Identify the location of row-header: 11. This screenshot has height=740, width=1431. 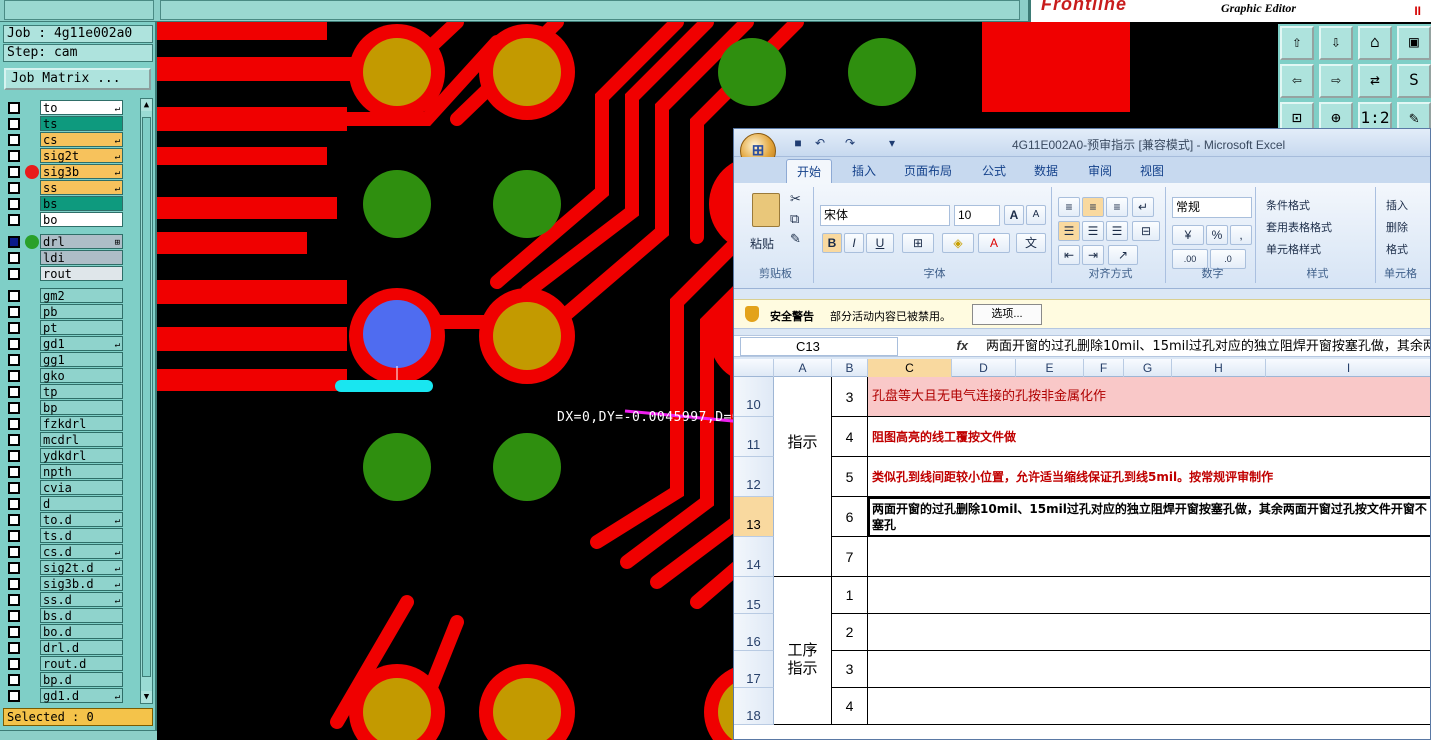
(754, 437).